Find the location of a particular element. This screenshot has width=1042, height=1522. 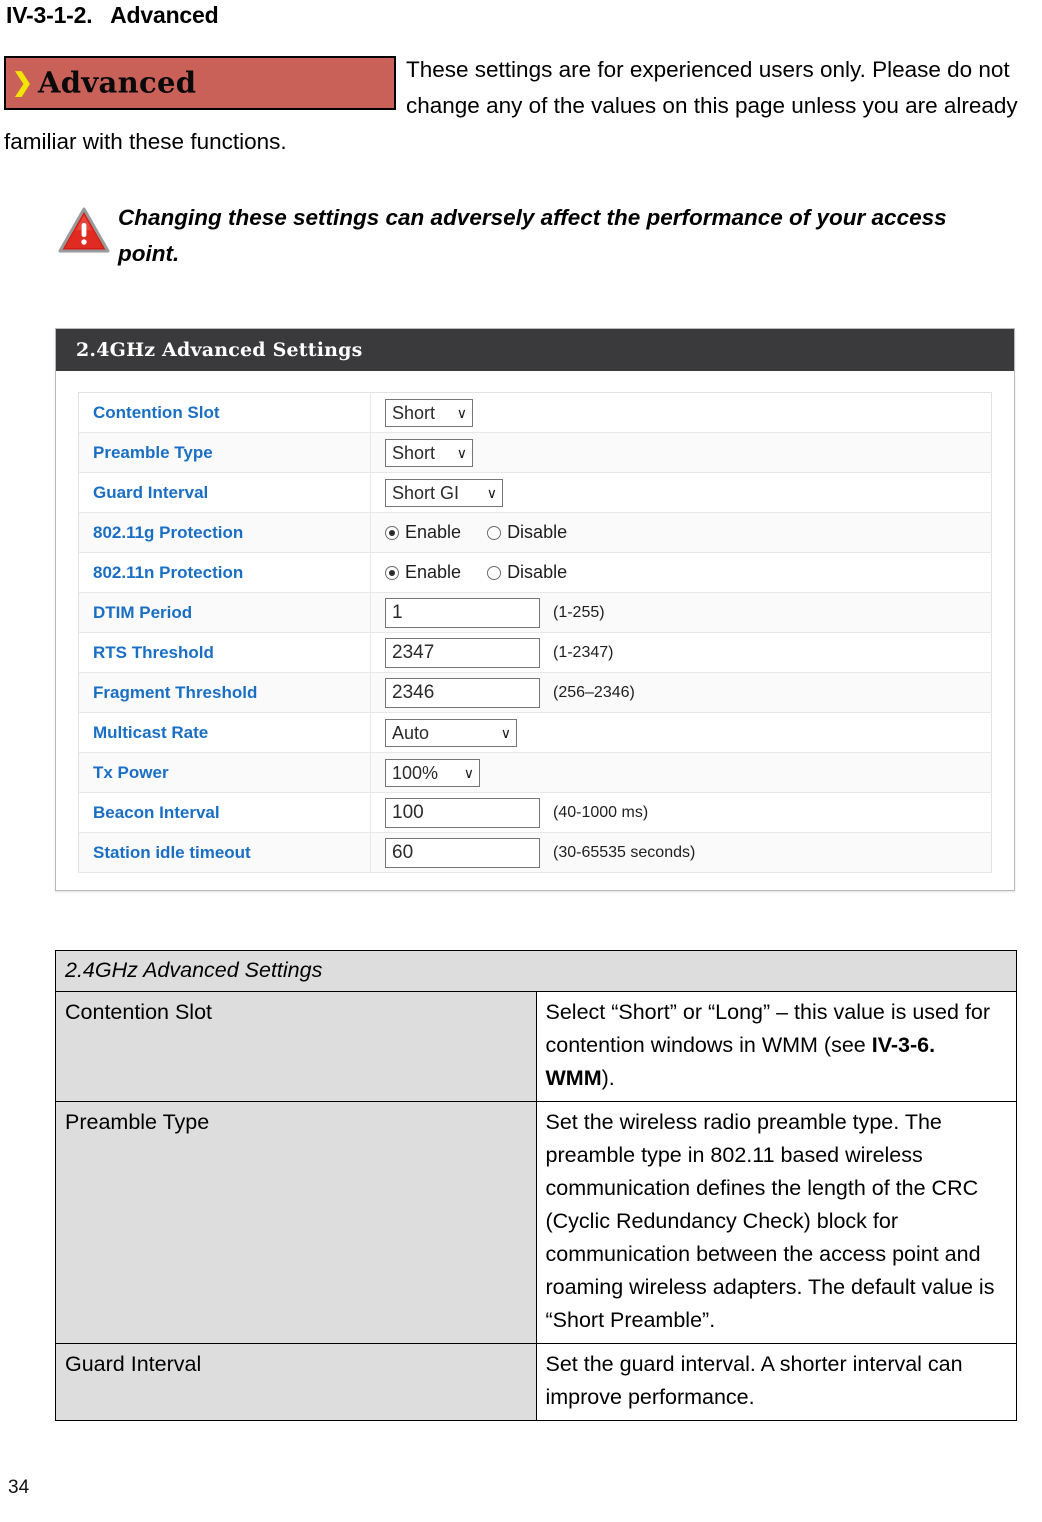

settings-row: DTIM Period 1 (1-255) is located at coordinates (535, 612).